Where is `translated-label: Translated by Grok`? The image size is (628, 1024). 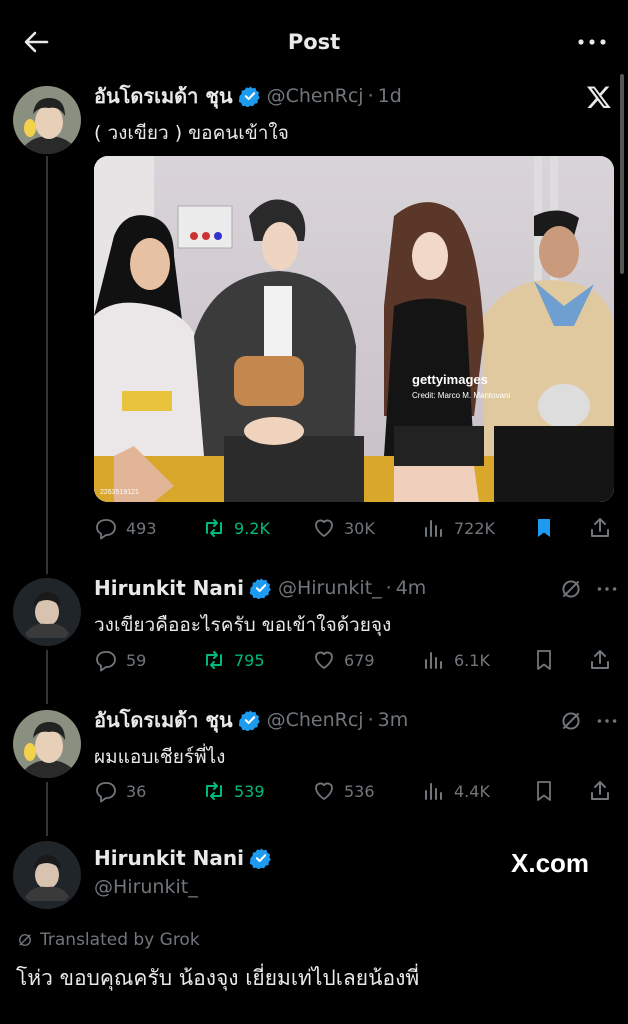 translated-label: Translated by Grok is located at coordinates (108, 940).